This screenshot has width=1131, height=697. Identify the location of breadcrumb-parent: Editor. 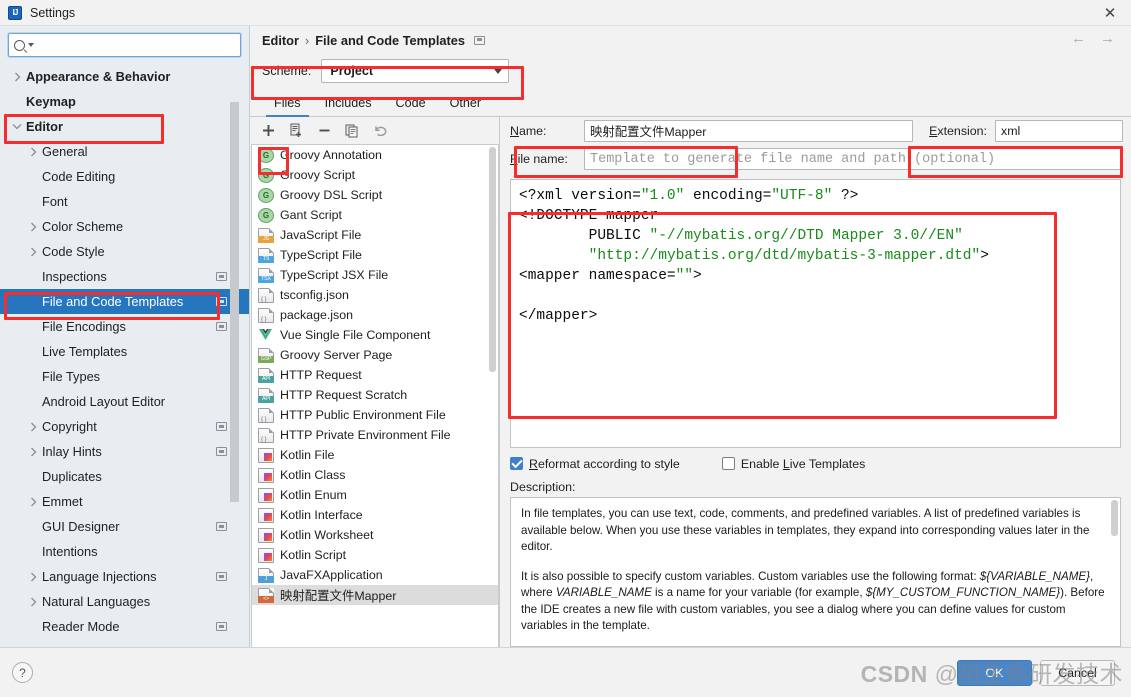
(280, 40).